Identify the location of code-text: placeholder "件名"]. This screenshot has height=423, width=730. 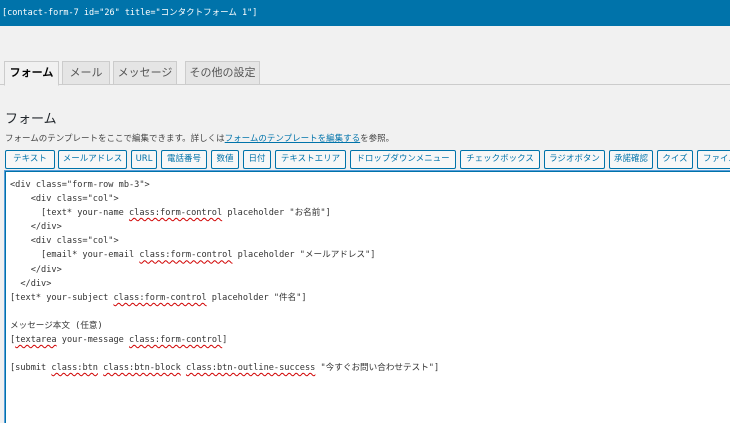
(256, 297).